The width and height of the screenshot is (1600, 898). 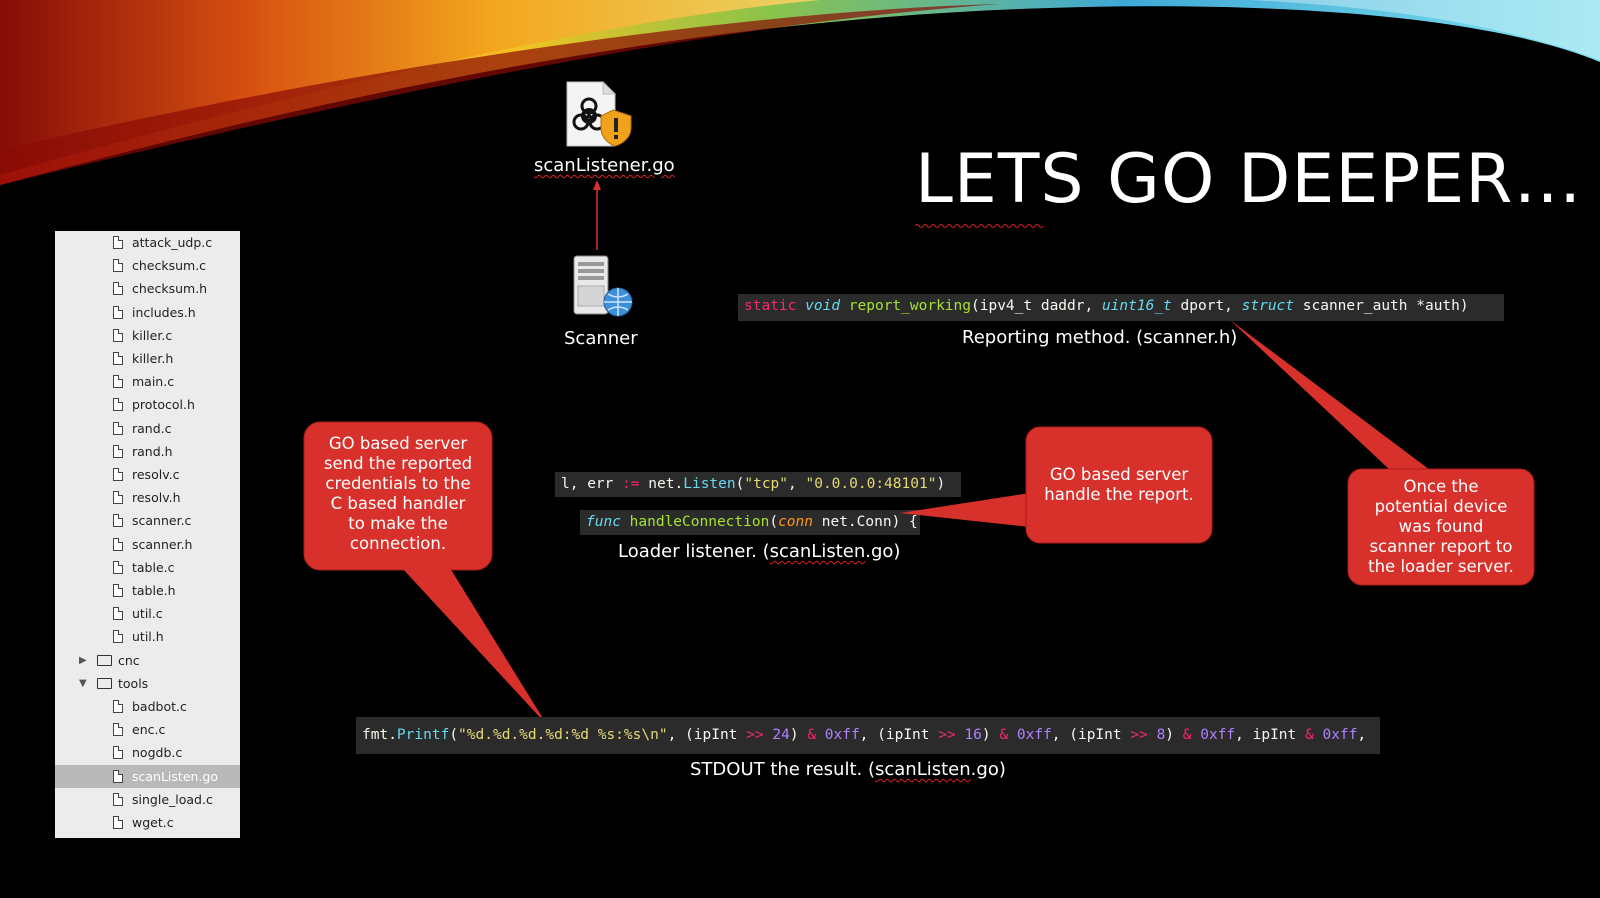 I want to click on tree-file-item: killer.h, so click(x=147, y=358).